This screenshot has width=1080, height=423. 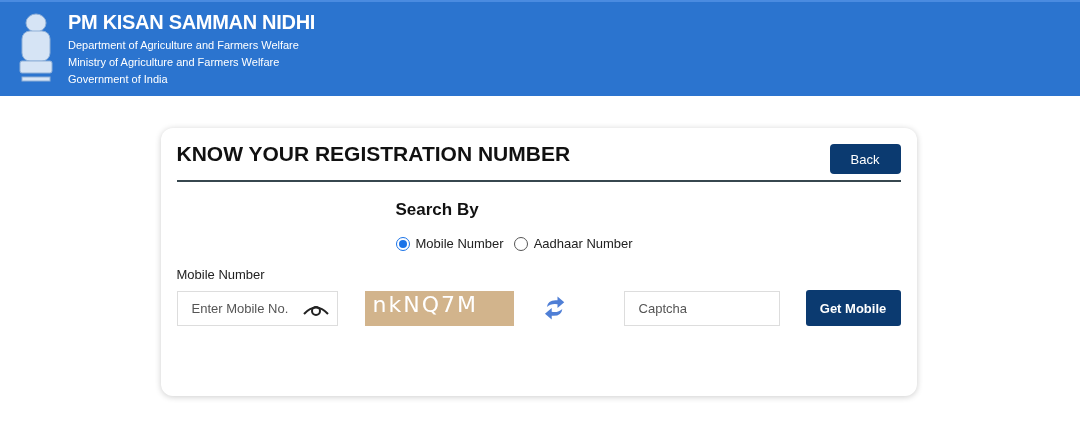 What do you see at coordinates (118, 79) in the screenshot?
I see `subtitle-line: Government of India` at bounding box center [118, 79].